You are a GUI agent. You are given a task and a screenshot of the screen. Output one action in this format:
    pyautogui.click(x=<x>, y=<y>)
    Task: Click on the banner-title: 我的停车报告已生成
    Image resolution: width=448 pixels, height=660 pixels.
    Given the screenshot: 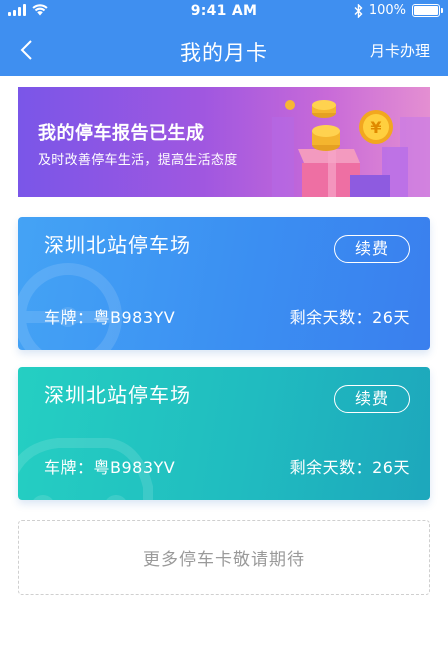 What is the action you would take?
    pyautogui.click(x=121, y=133)
    